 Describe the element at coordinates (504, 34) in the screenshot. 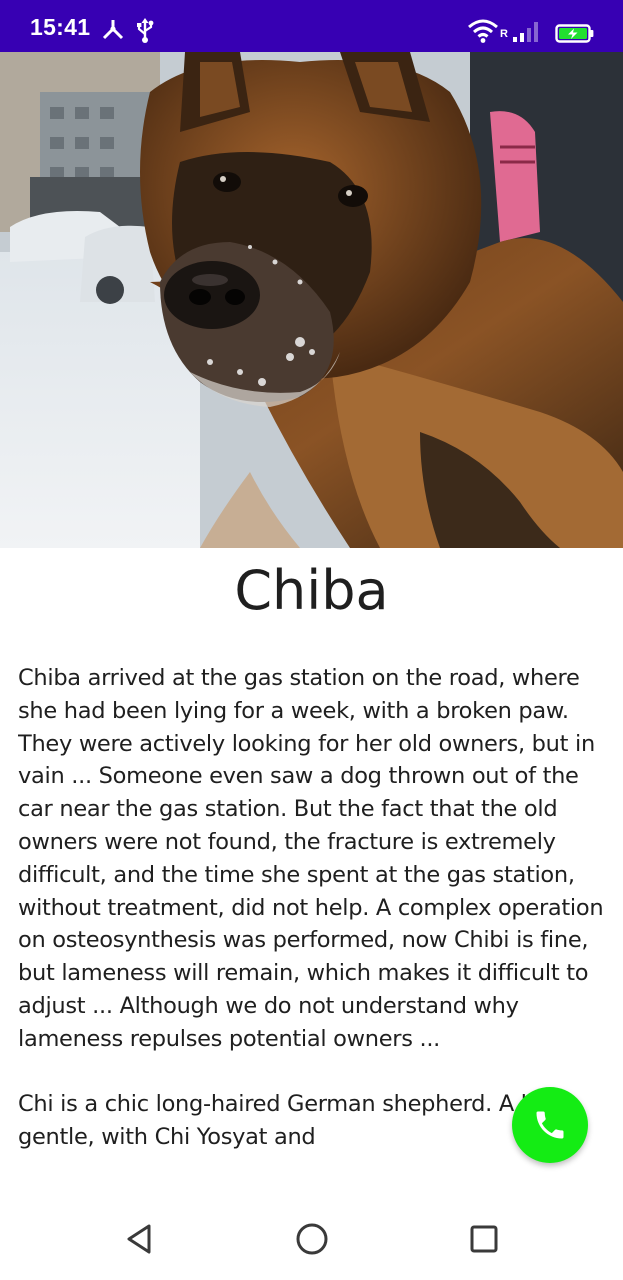

I see `roaming-indicator: R` at that location.